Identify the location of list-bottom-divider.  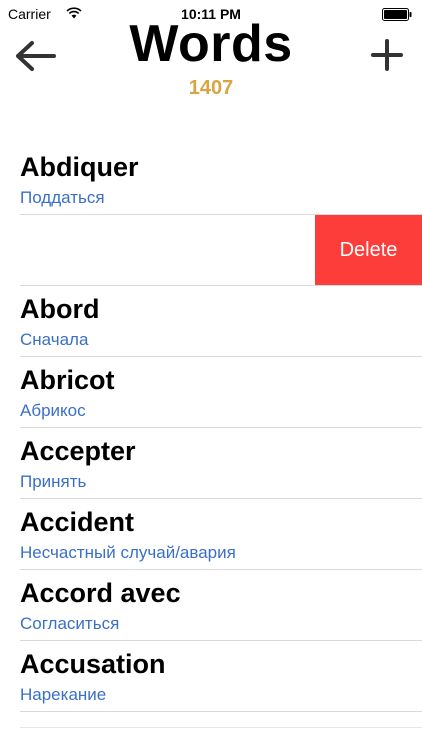
(221, 727).